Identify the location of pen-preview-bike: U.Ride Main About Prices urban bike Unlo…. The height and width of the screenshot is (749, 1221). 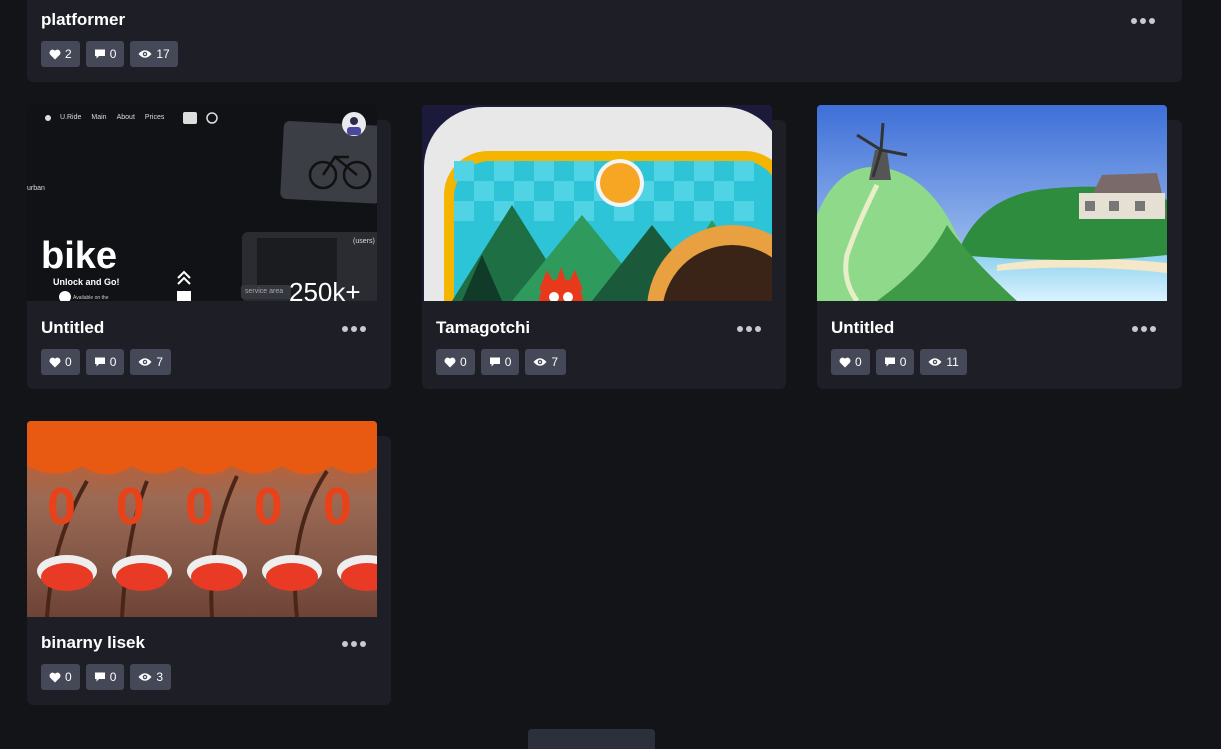
(202, 203).